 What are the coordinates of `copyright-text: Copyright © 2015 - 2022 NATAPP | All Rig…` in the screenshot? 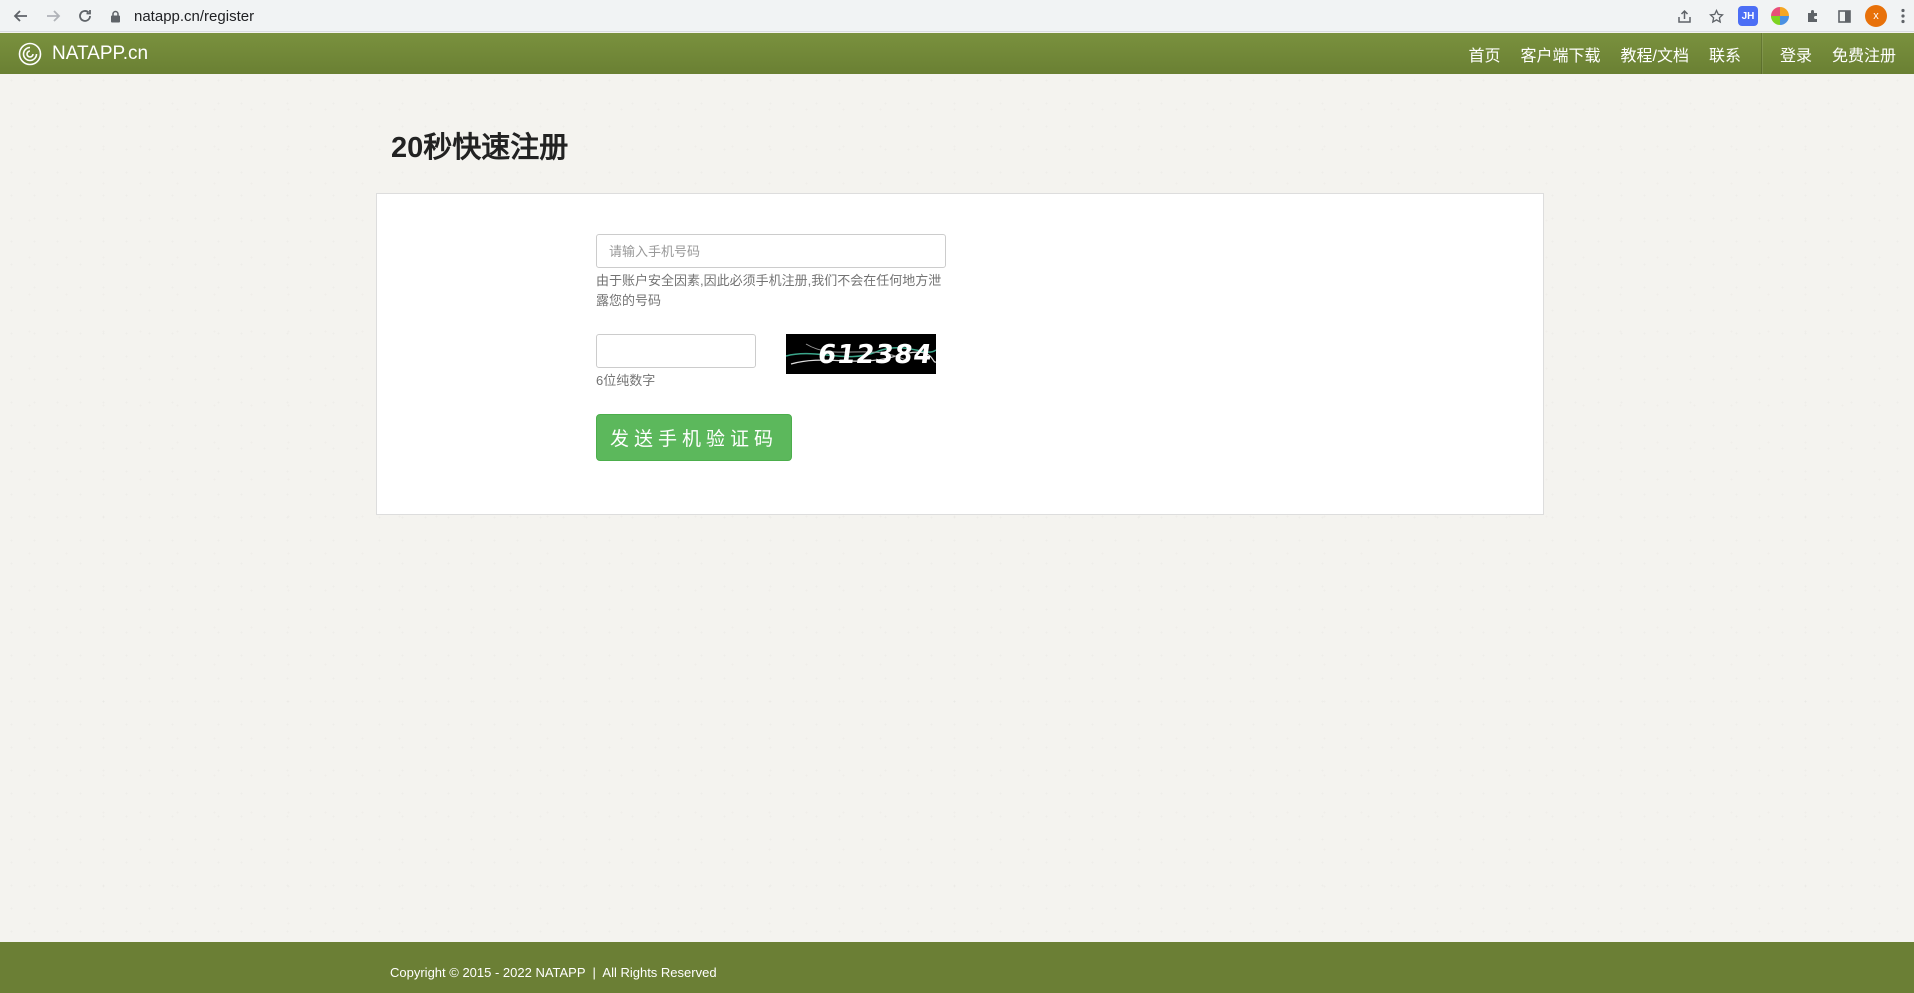 It's located at (553, 972).